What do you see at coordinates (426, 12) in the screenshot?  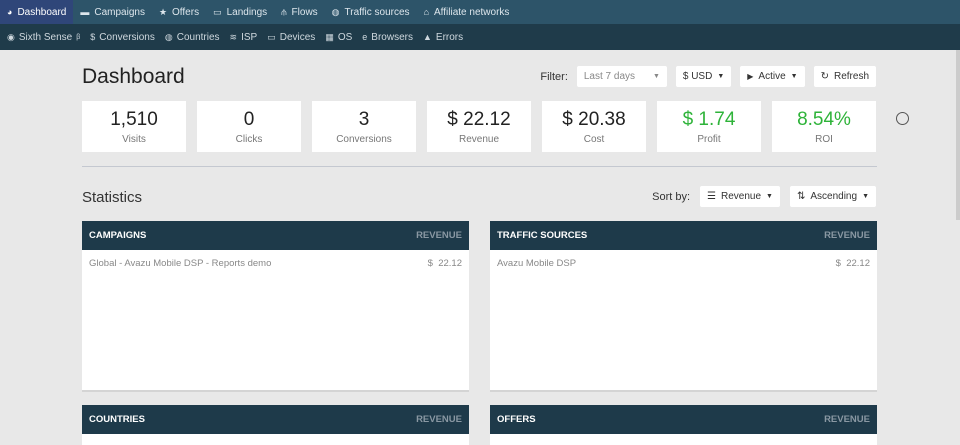 I see `bank-icon: ⌂` at bounding box center [426, 12].